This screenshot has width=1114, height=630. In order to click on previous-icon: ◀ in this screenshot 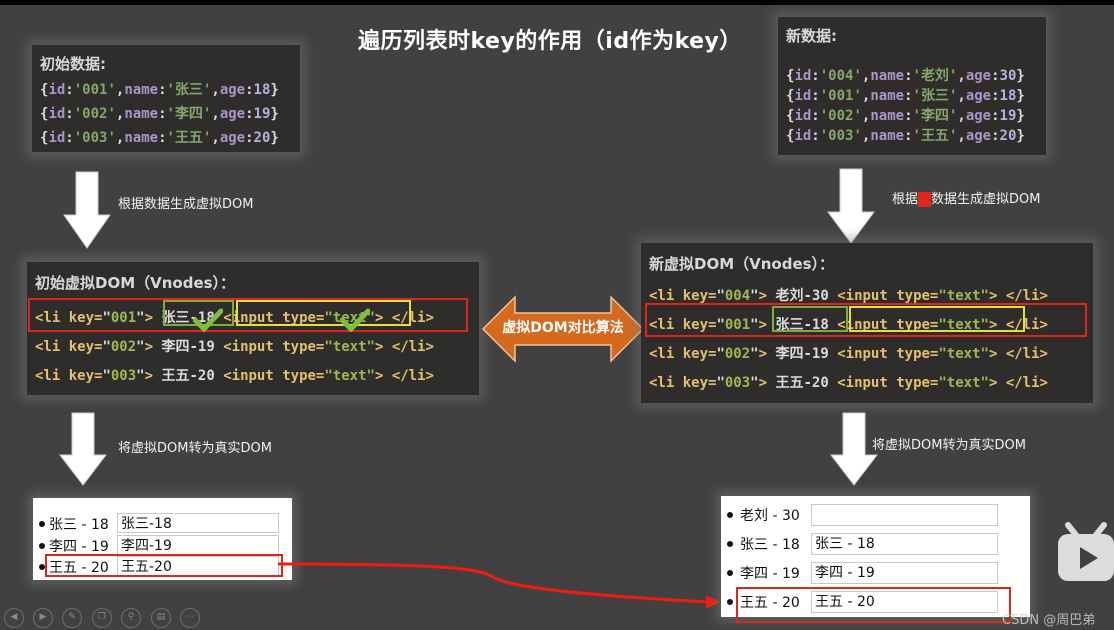, I will do `click(14, 618)`.